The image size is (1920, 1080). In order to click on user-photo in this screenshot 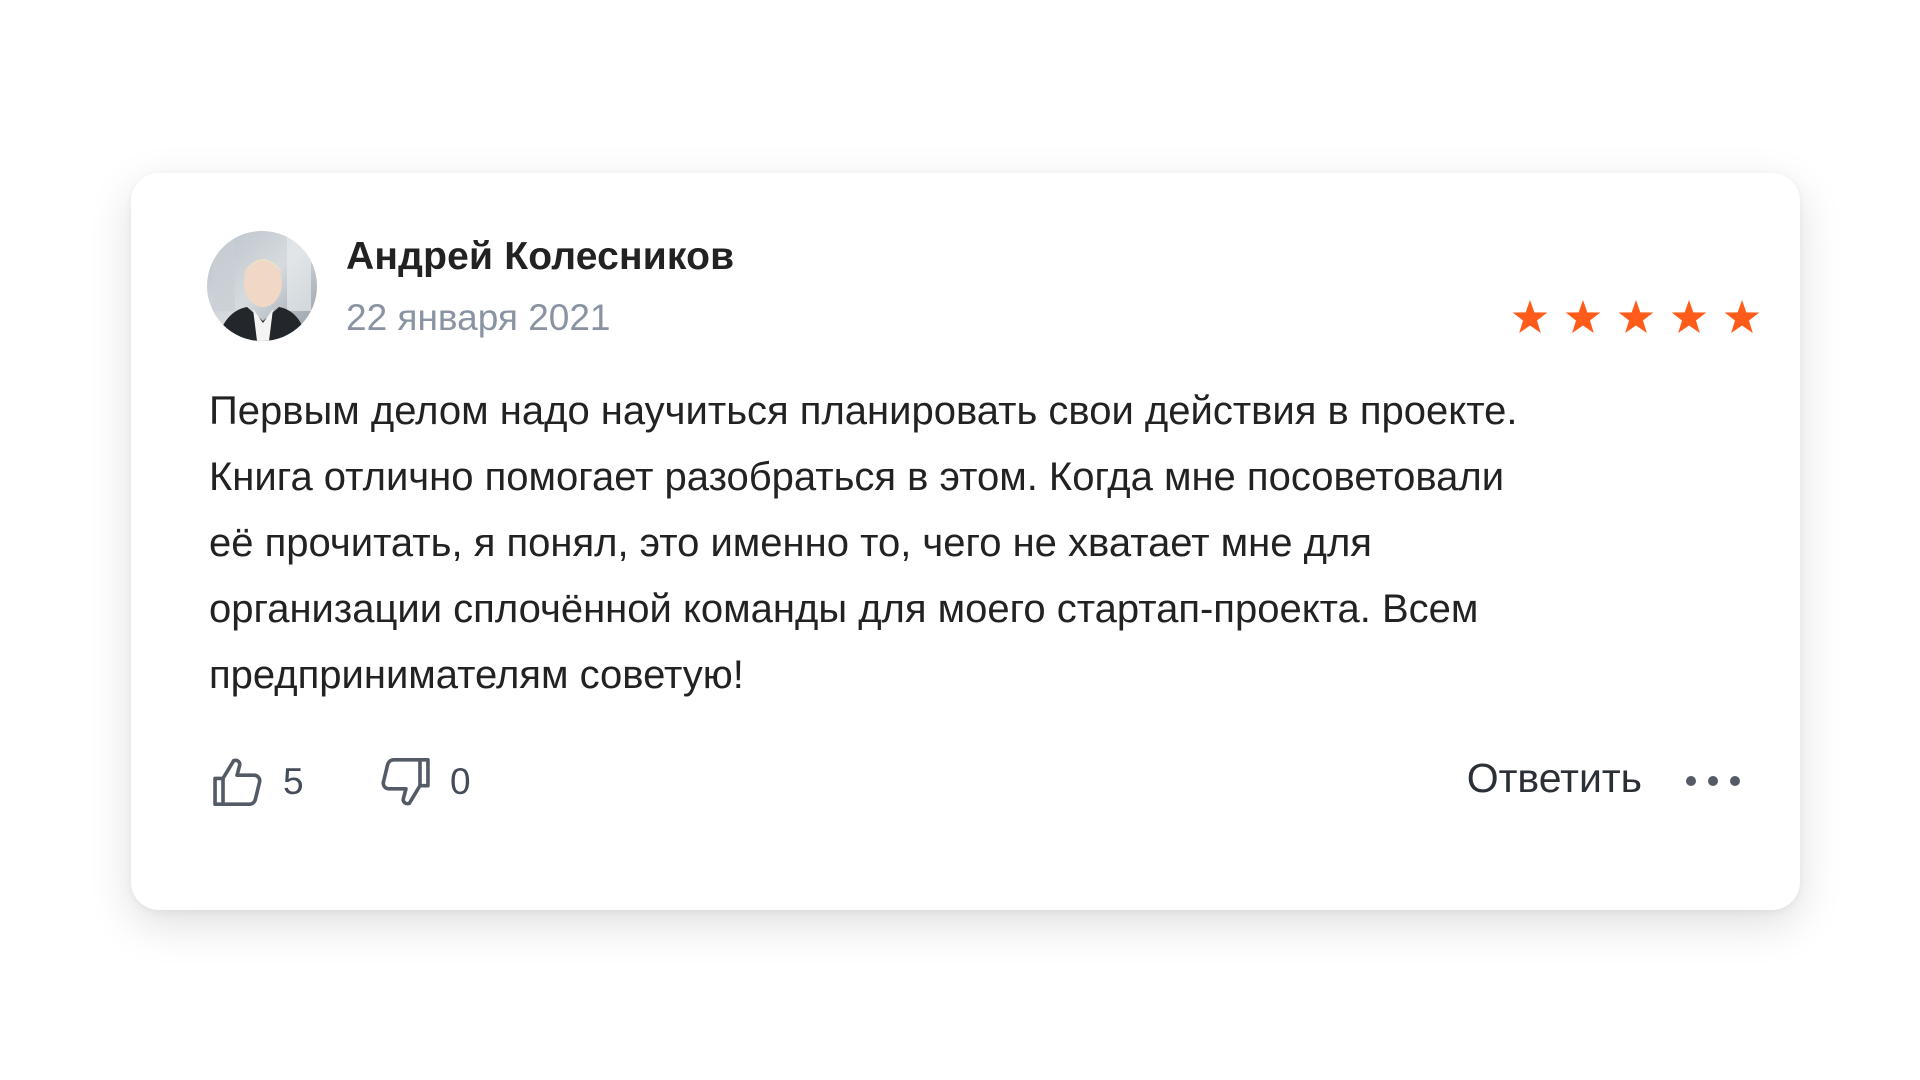, I will do `click(262, 286)`.